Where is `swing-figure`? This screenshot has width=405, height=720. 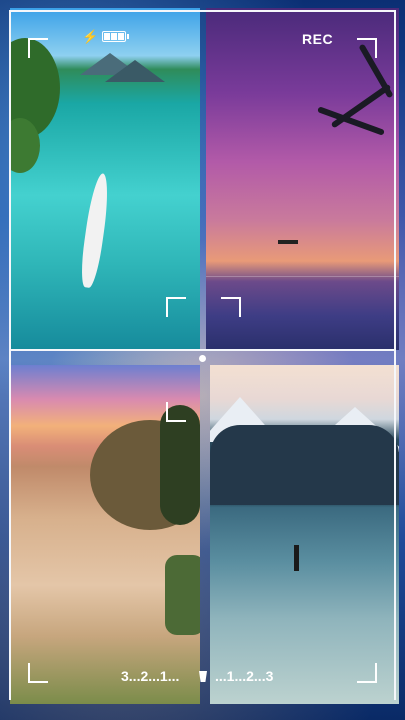 swing-figure is located at coordinates (288, 242).